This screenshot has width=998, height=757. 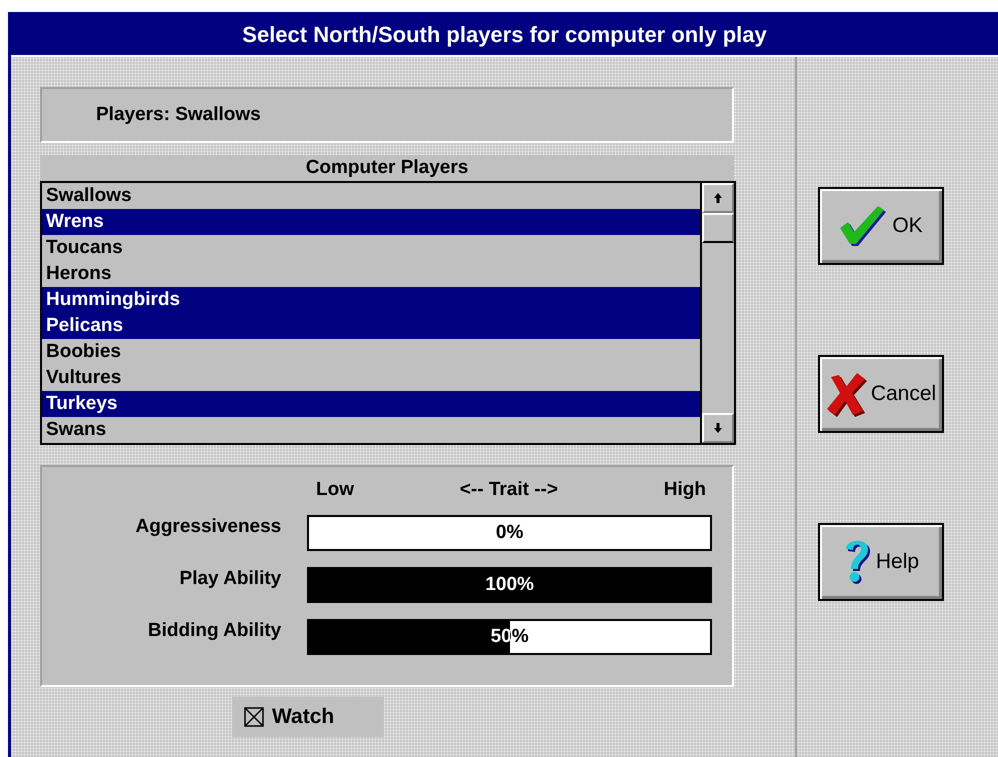 I want to click on trait-label: <-- Trait -->, so click(x=509, y=490).